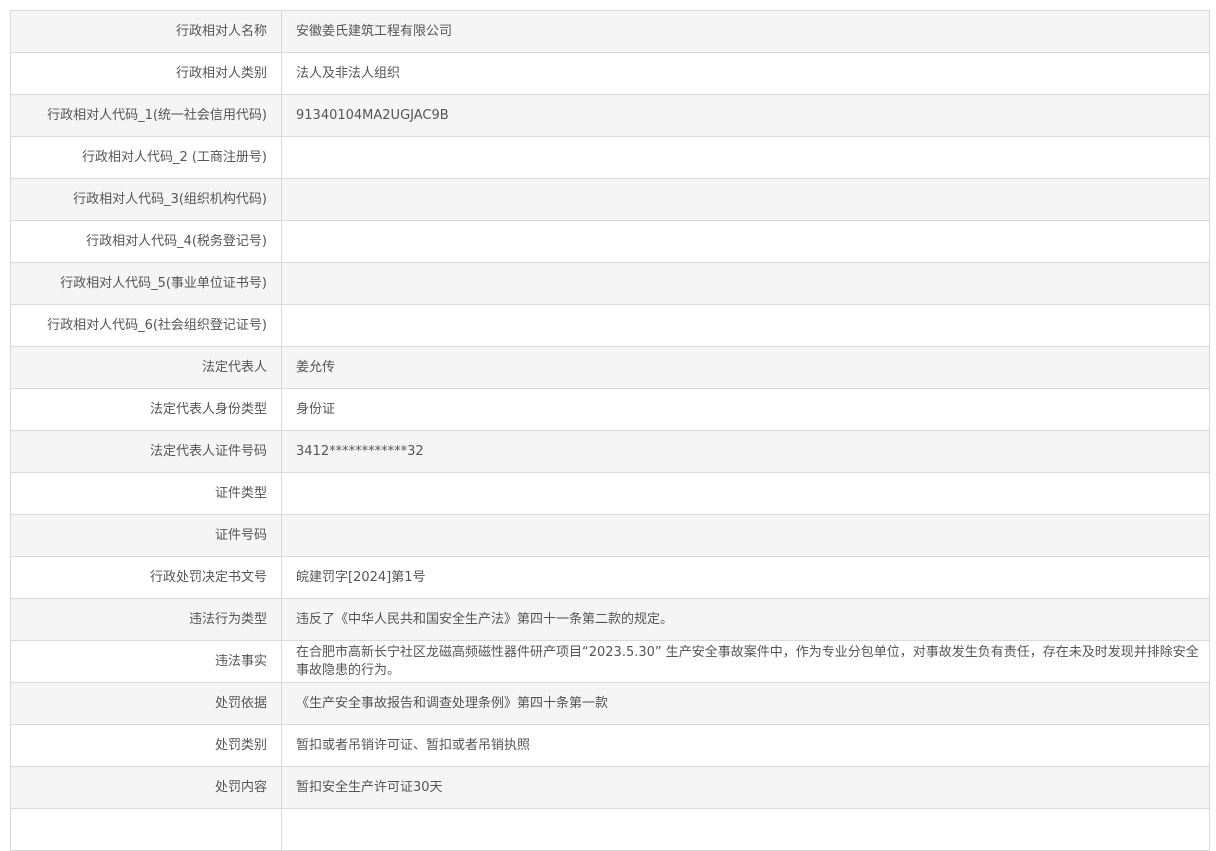 The width and height of the screenshot is (1216, 851). What do you see at coordinates (146, 325) in the screenshot?
I see `row-label: 行政相对人代码_6(社会组织登记证号)` at bounding box center [146, 325].